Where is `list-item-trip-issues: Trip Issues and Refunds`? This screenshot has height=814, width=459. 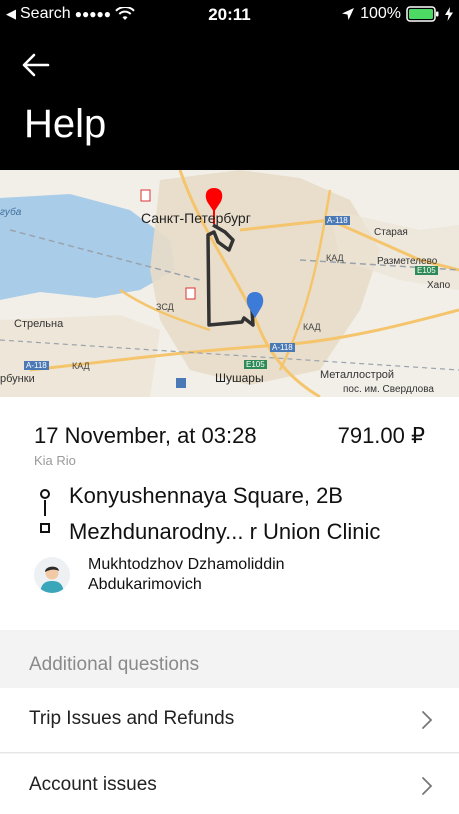 list-item-trip-issues: Trip Issues and Refunds is located at coordinates (229, 720).